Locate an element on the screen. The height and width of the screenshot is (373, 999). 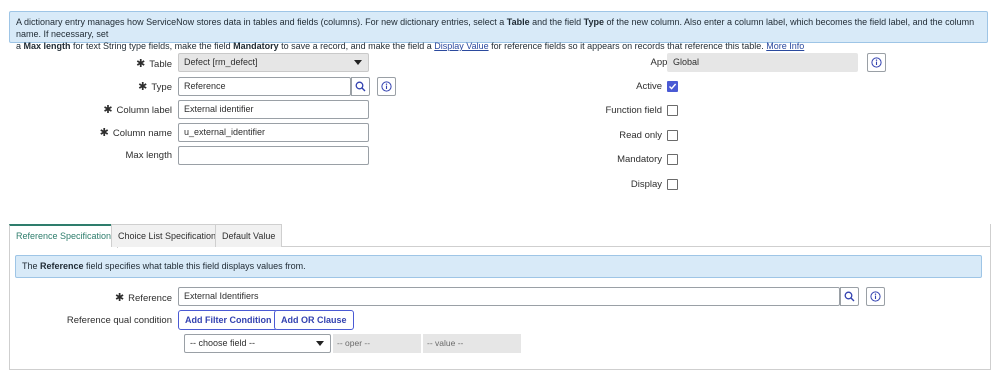
banner-bold-table: Table is located at coordinates (518, 22).